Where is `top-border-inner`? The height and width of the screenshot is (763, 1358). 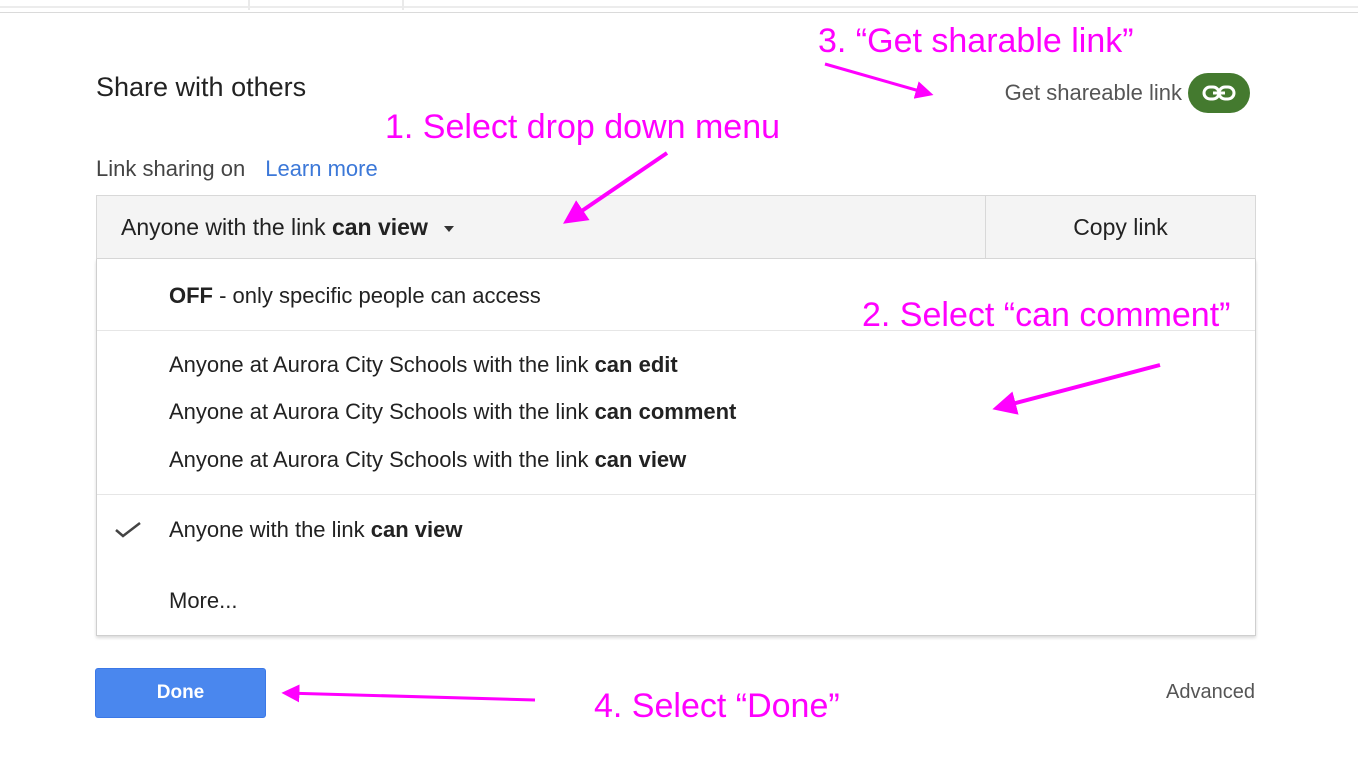
top-border-inner is located at coordinates (679, 12).